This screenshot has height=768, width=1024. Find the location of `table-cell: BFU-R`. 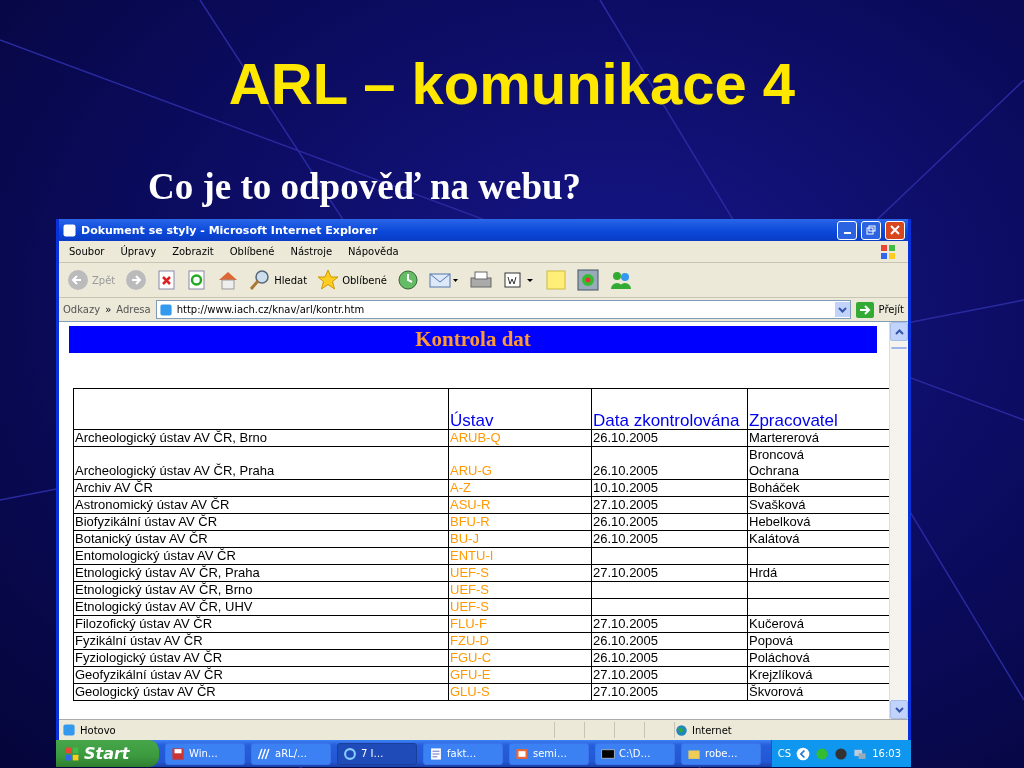

table-cell: BFU-R is located at coordinates (520, 522).